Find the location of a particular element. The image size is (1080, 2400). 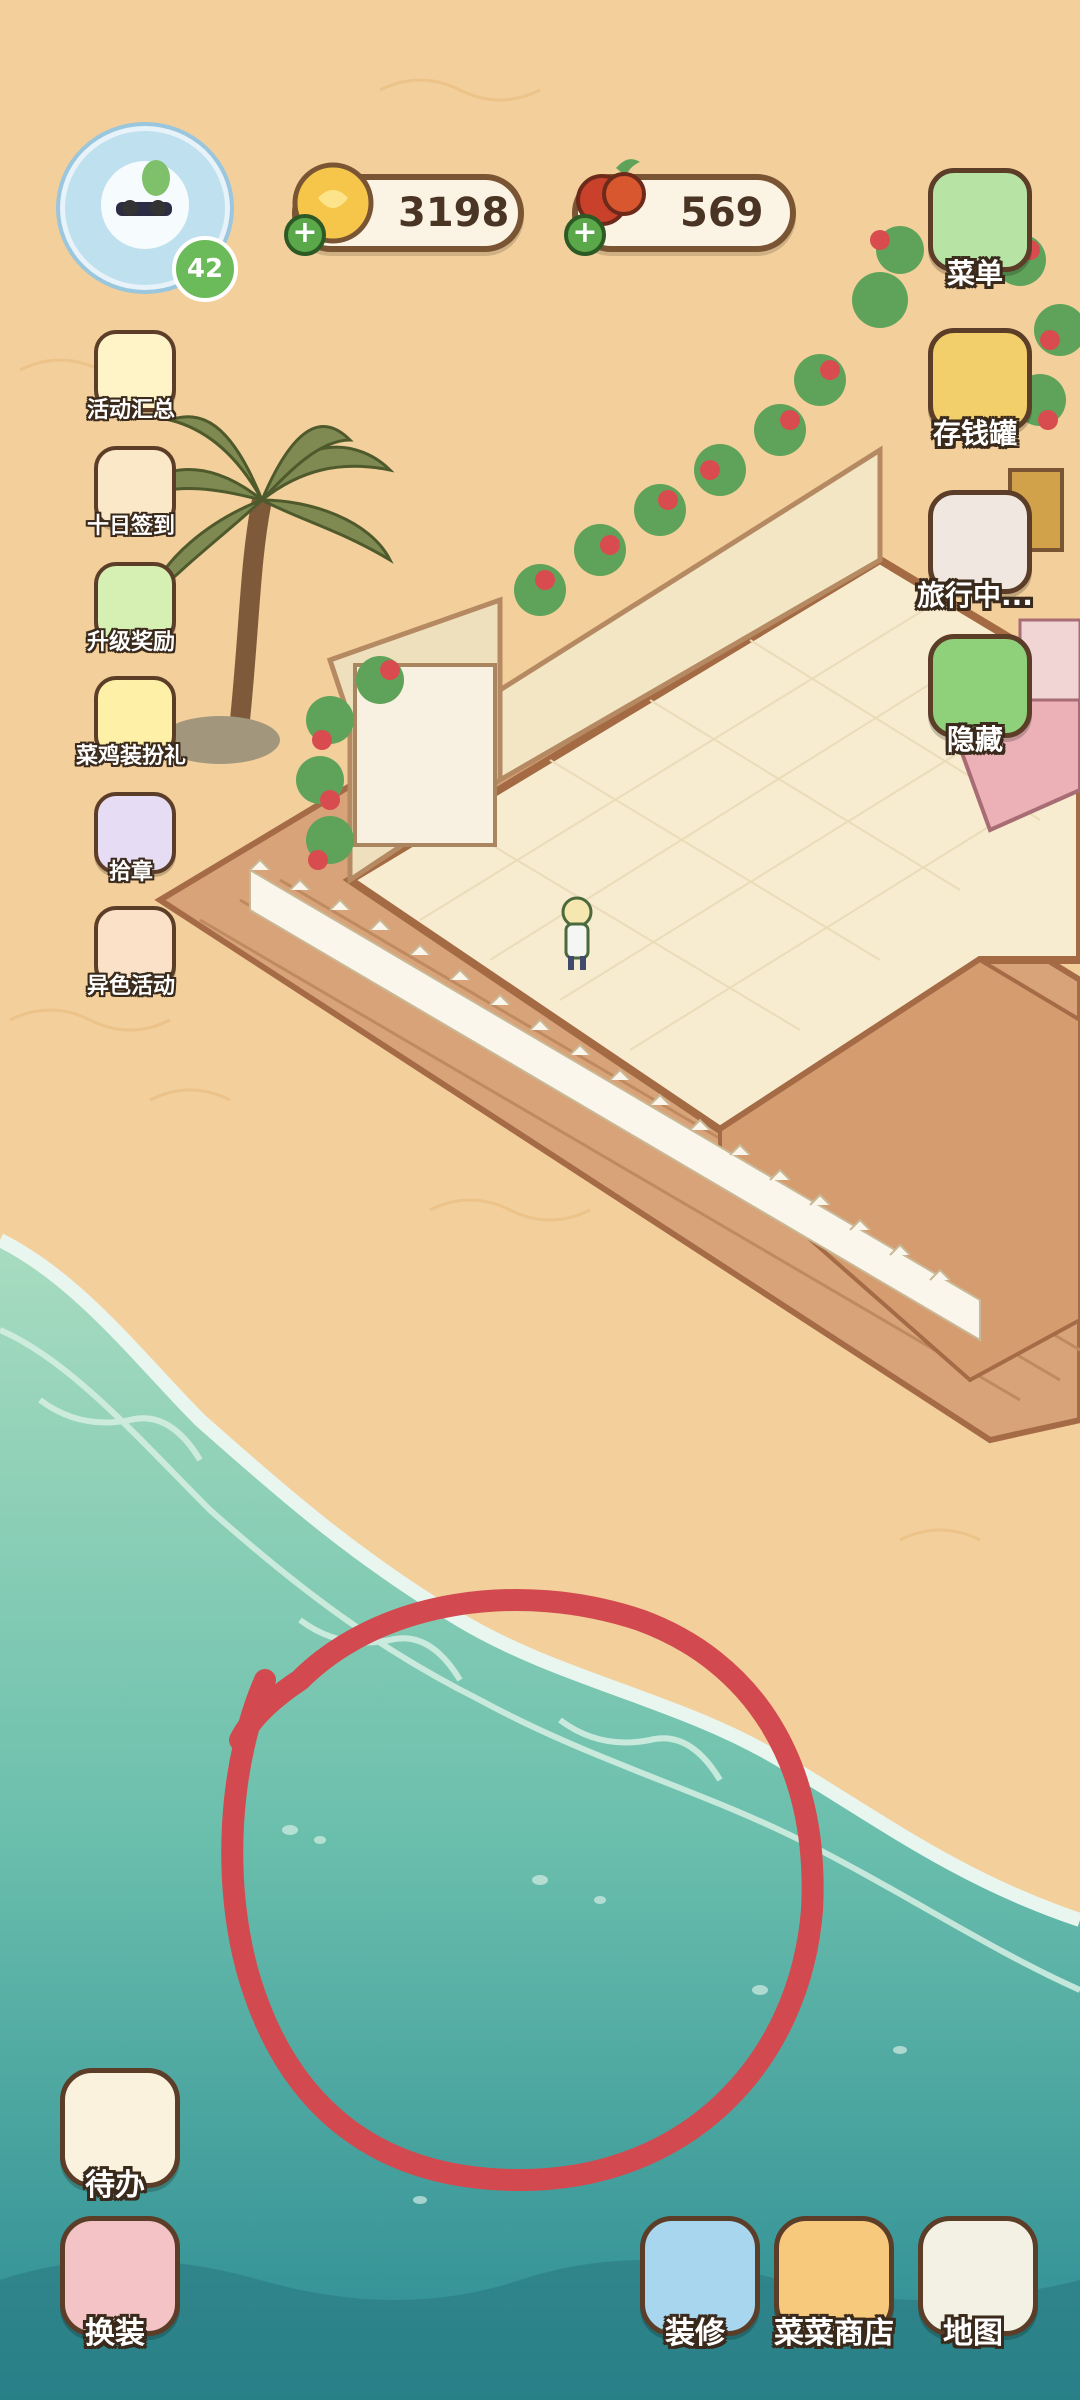

todo-button: 待办 is located at coordinates (115, 2138).